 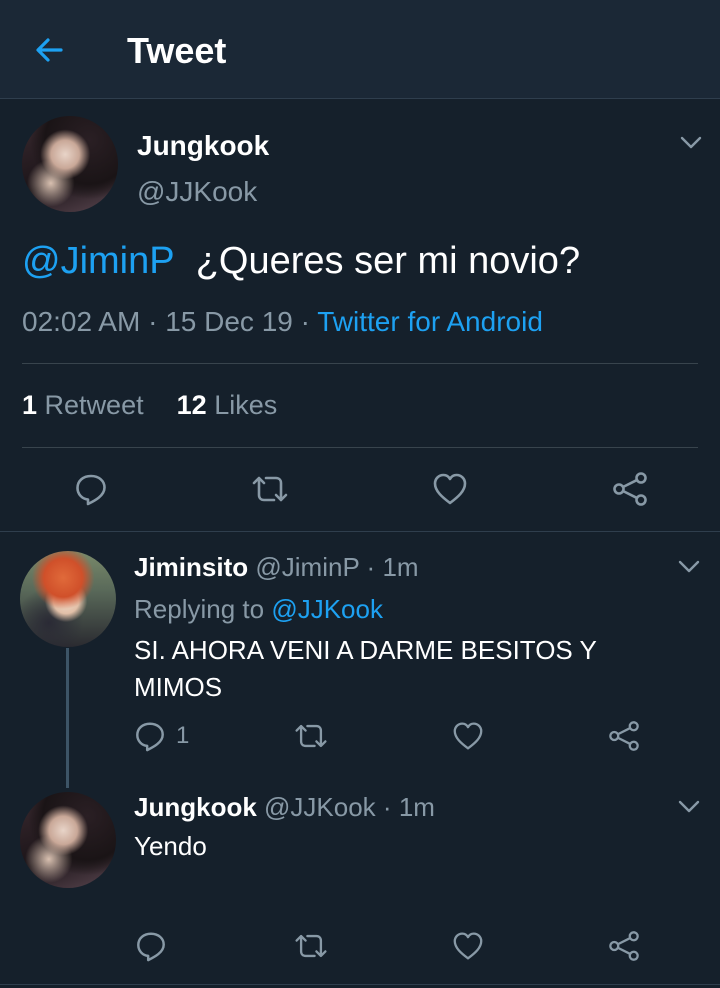 I want to click on retweet-count: 1, so click(x=30, y=405).